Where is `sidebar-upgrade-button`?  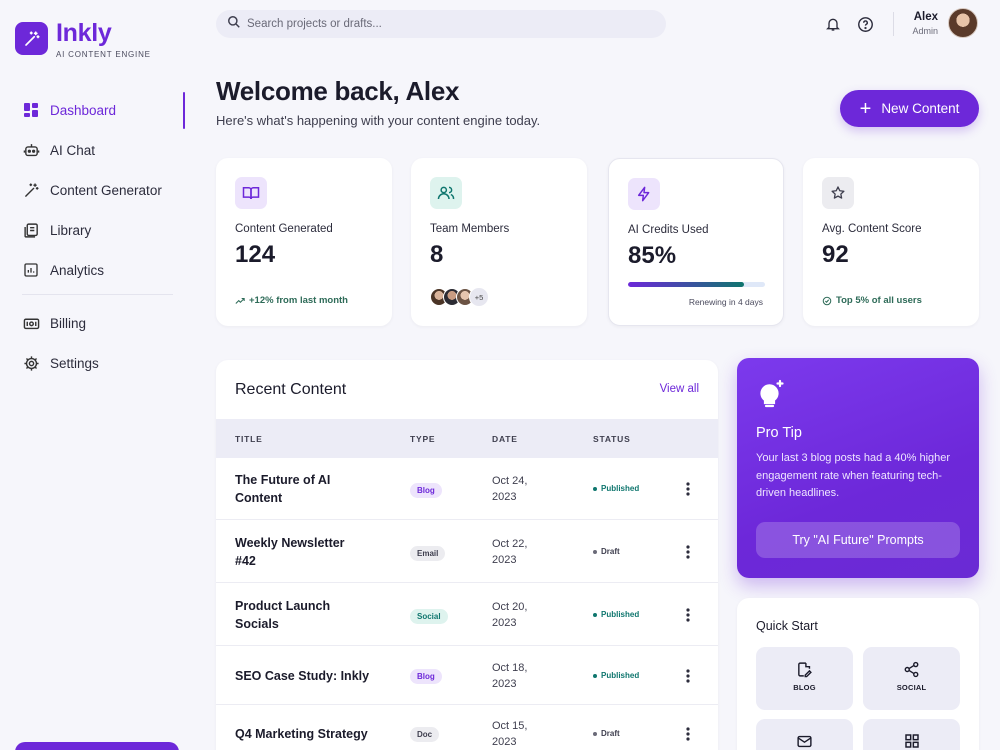 sidebar-upgrade-button is located at coordinates (97, 746).